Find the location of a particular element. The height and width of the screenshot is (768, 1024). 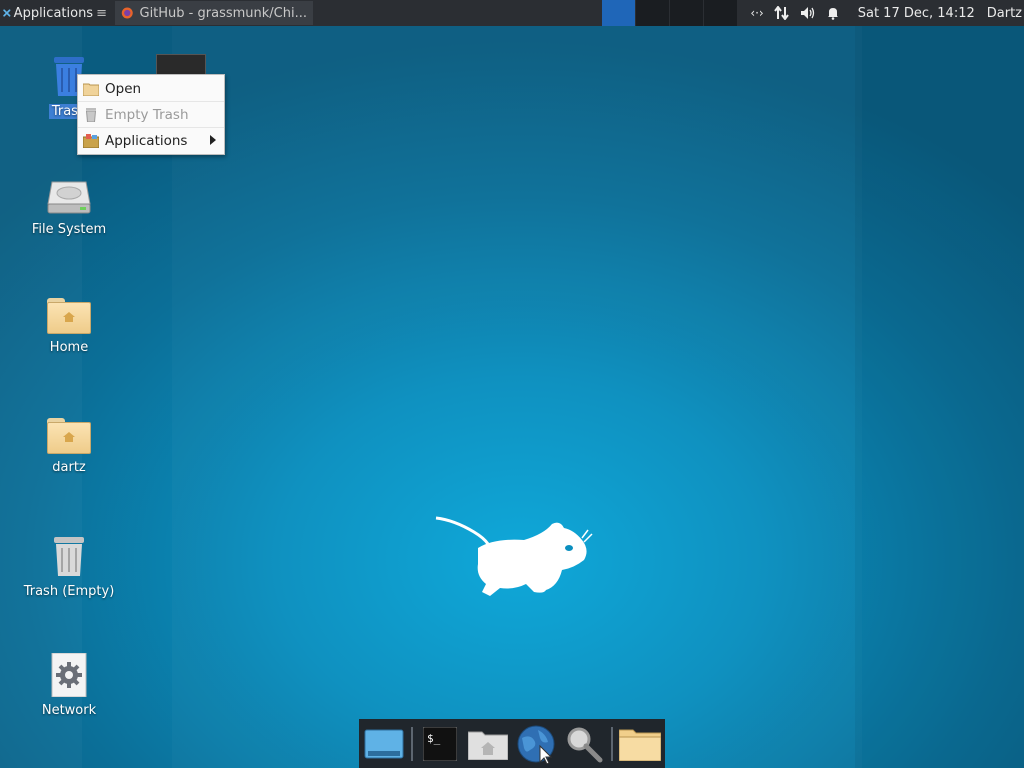

desktop-icon-label: Trash (Empty) is located at coordinates (69, 591).